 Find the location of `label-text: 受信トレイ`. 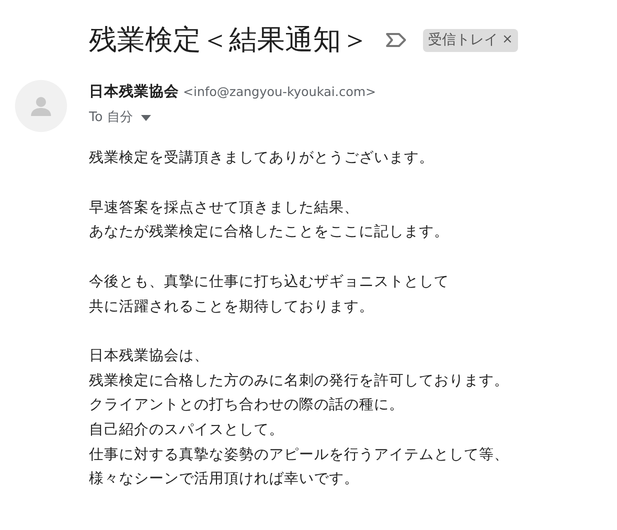

label-text: 受信トレイ is located at coordinates (463, 40).